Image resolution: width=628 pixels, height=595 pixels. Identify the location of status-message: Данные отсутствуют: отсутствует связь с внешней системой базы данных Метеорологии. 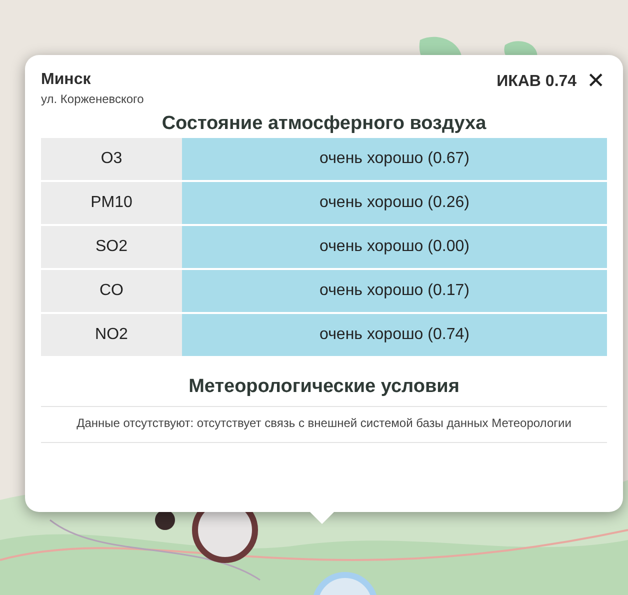
(324, 425).